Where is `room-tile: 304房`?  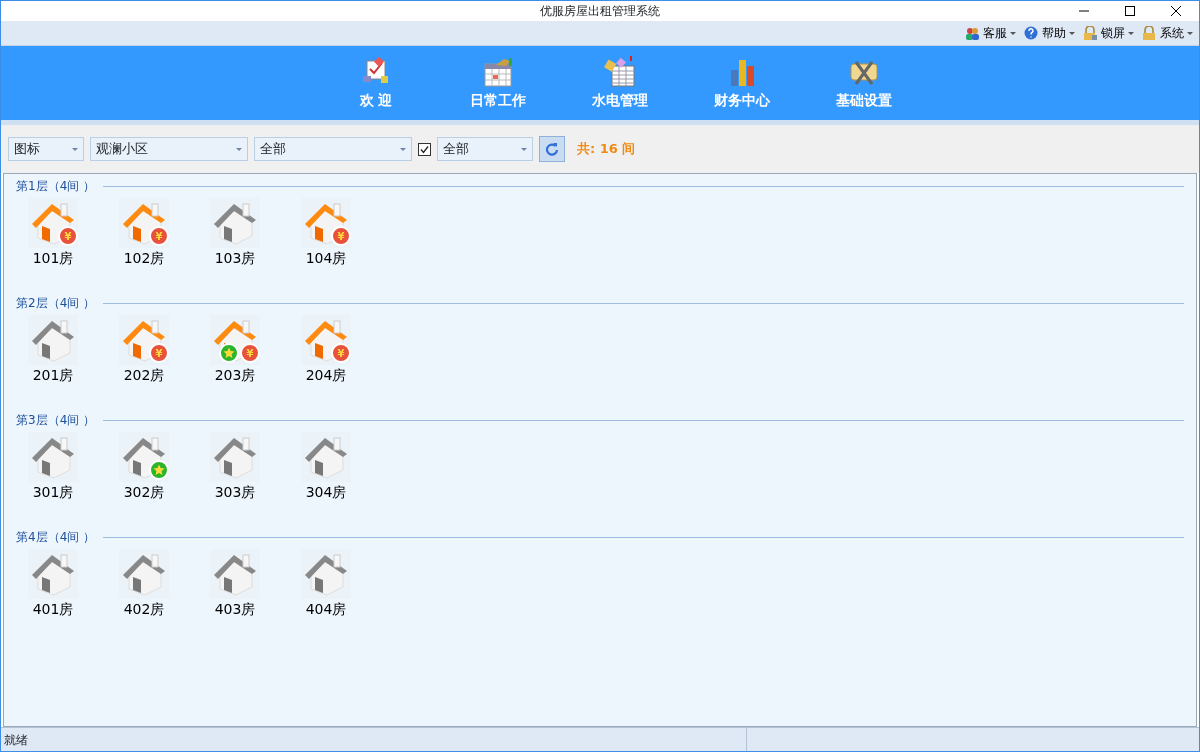
room-tile: 304房 is located at coordinates (326, 467).